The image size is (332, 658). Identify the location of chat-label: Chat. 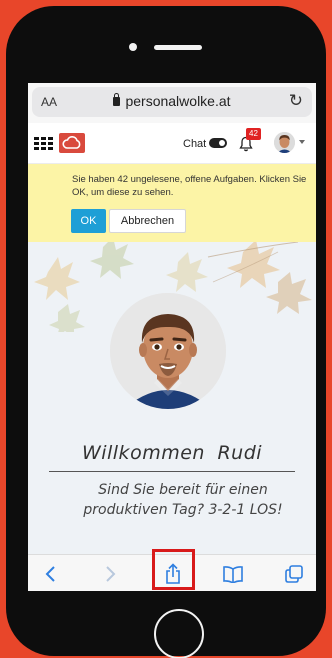
(195, 144).